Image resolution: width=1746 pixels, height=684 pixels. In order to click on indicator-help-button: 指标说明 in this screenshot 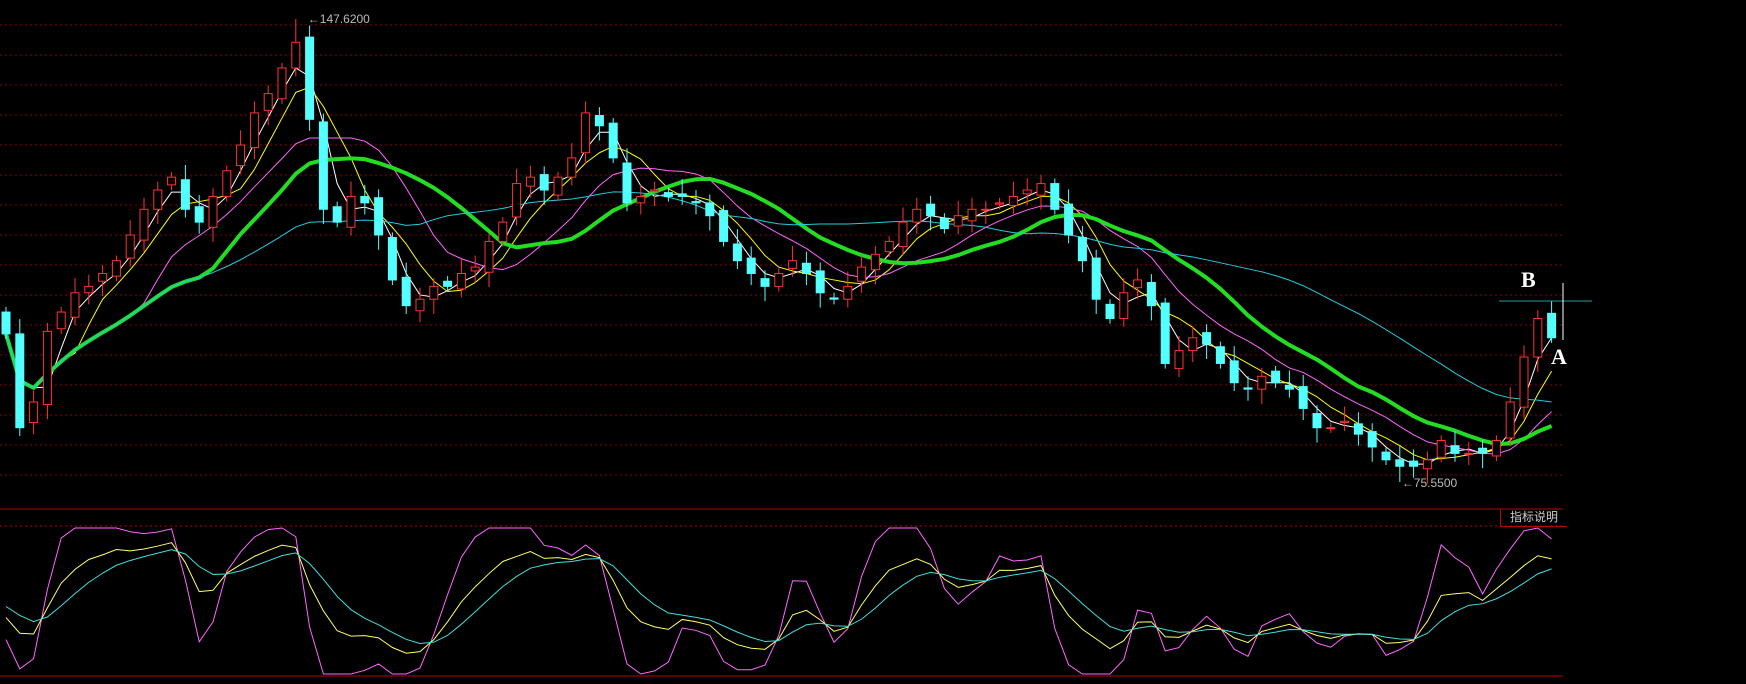, I will do `click(1533, 518)`.